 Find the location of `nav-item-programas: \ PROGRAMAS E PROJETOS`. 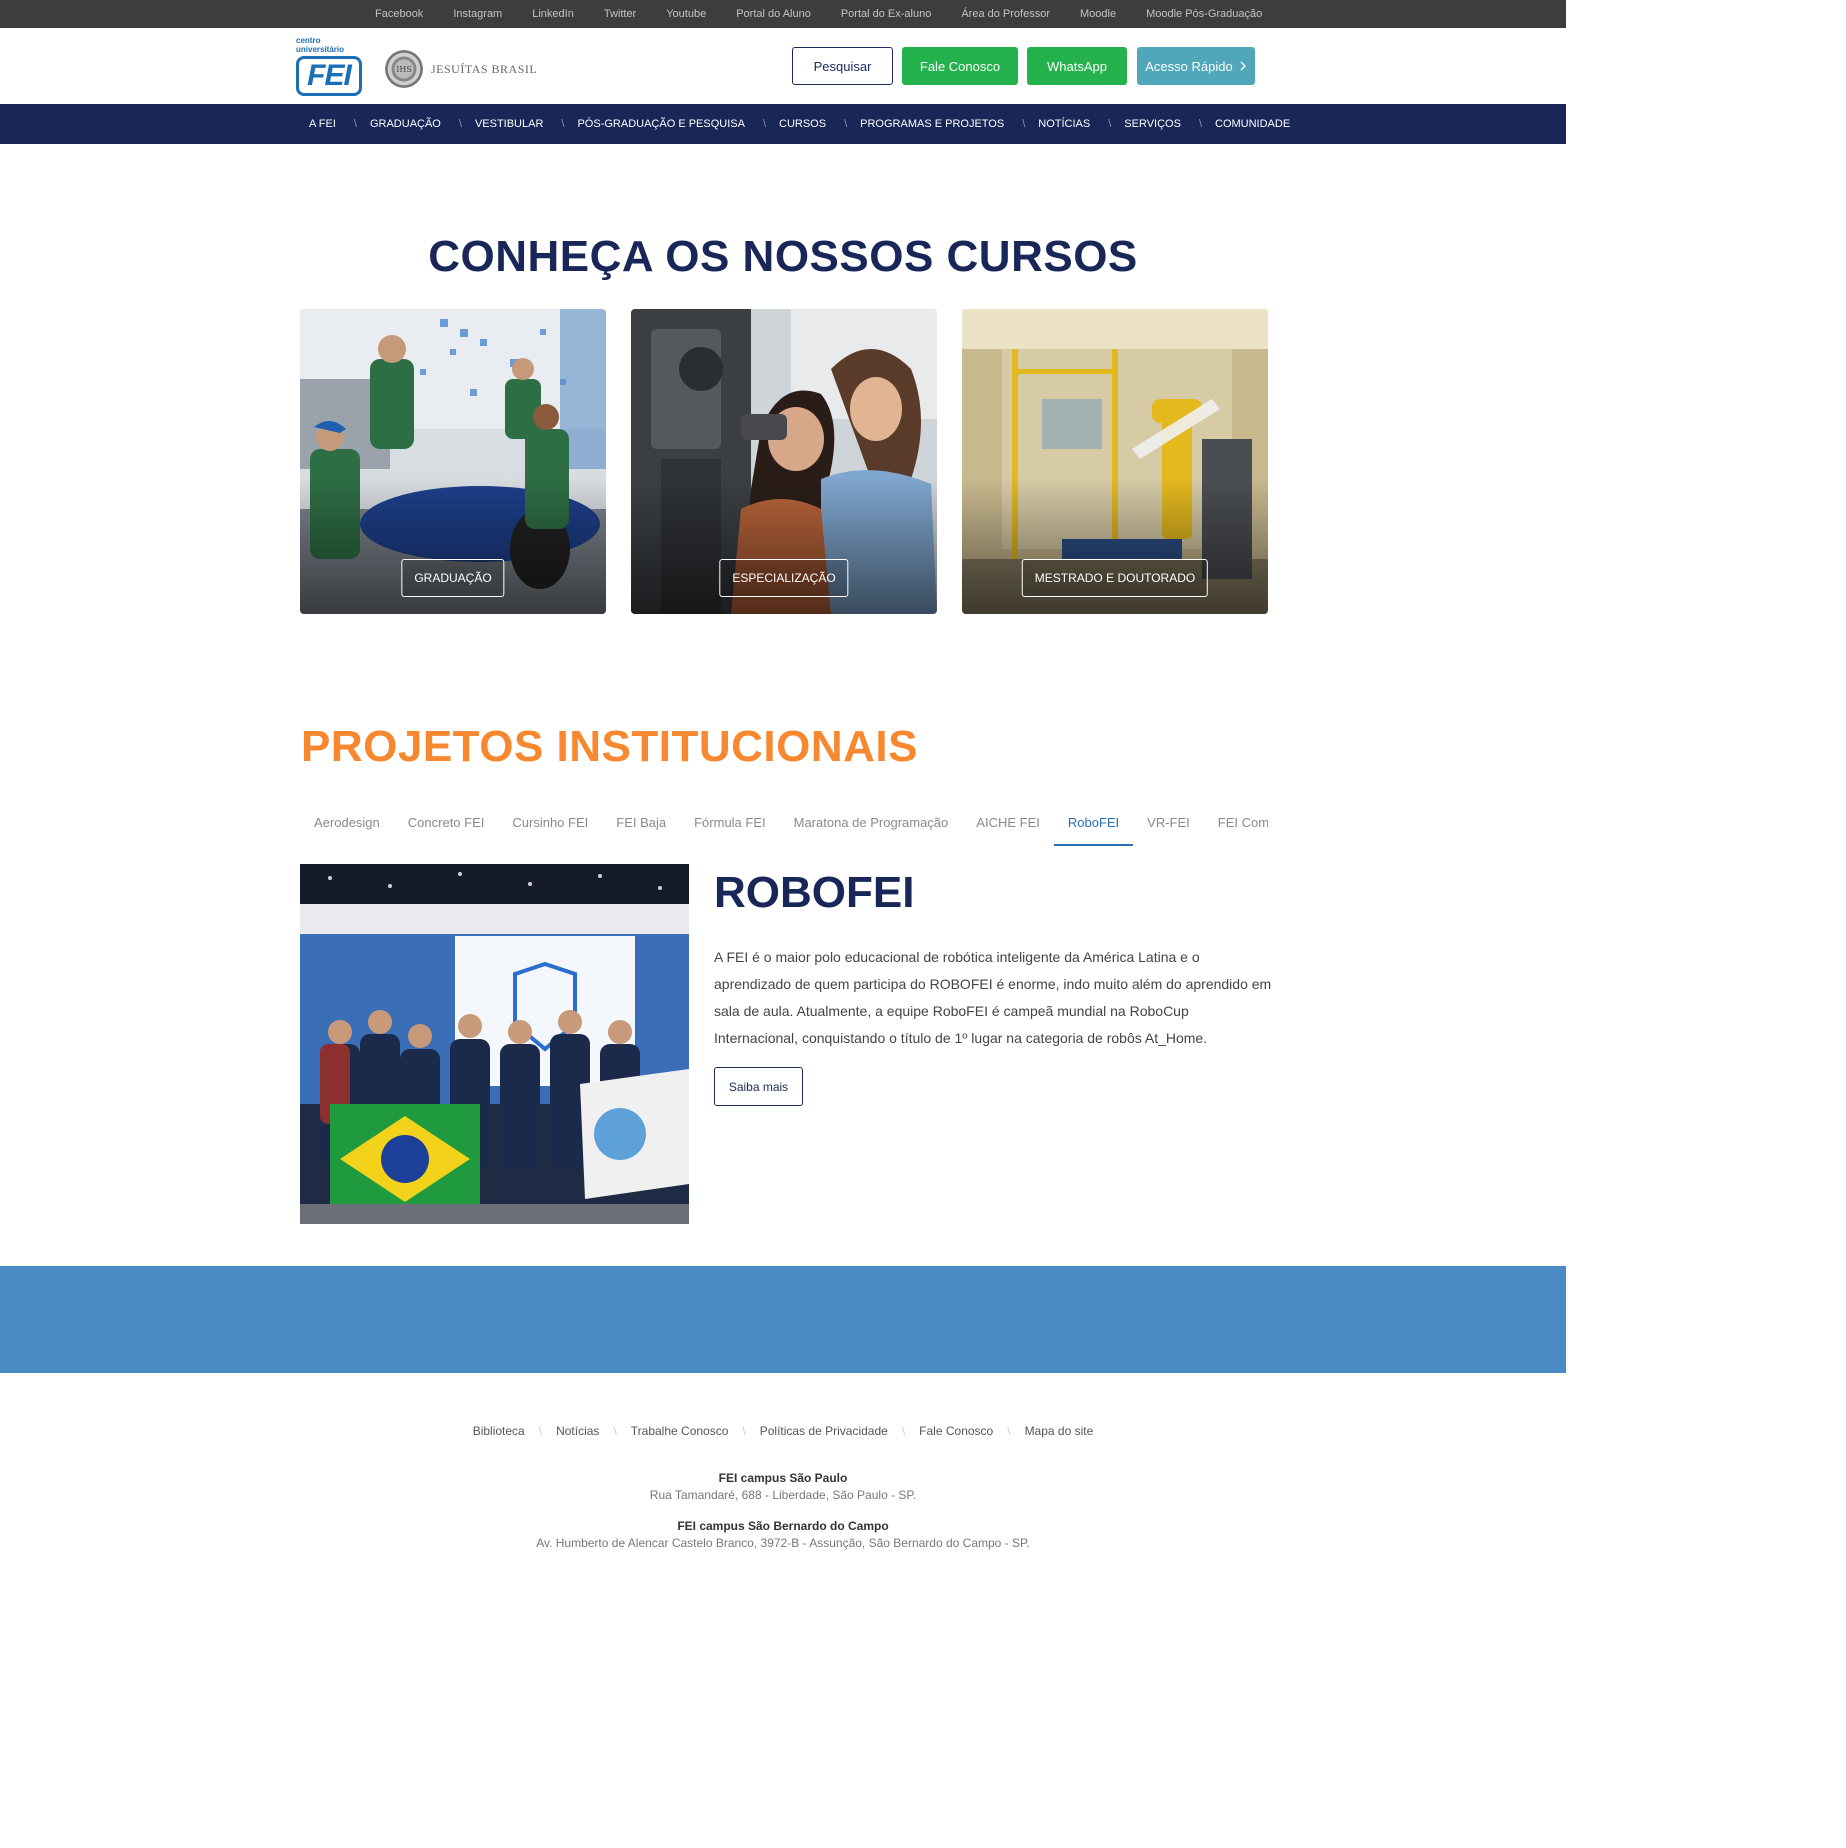

nav-item-programas: \ PROGRAMAS E PROJETOS is located at coordinates (915, 124).